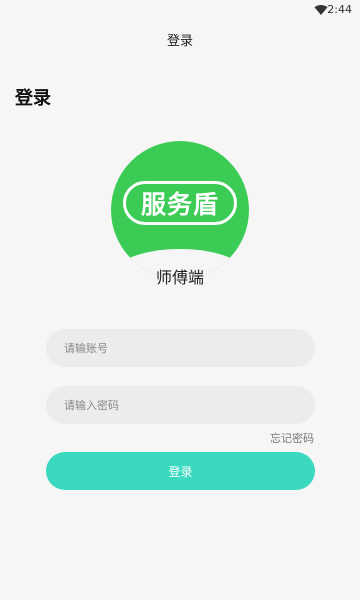  What do you see at coordinates (179, 204) in the screenshot?
I see `logo-brand-text: 服务盾` at bounding box center [179, 204].